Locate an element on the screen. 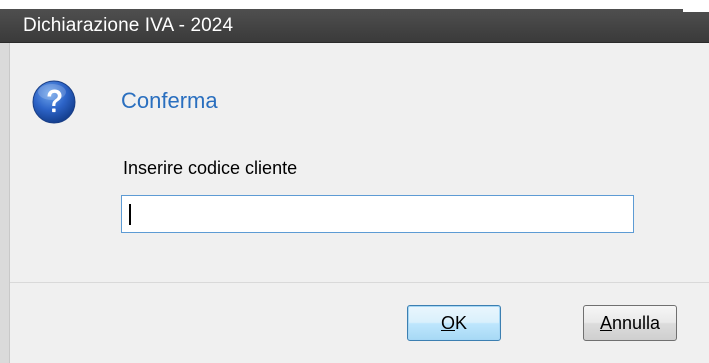 This screenshot has width=709, height=363. text-caret is located at coordinates (130, 214).